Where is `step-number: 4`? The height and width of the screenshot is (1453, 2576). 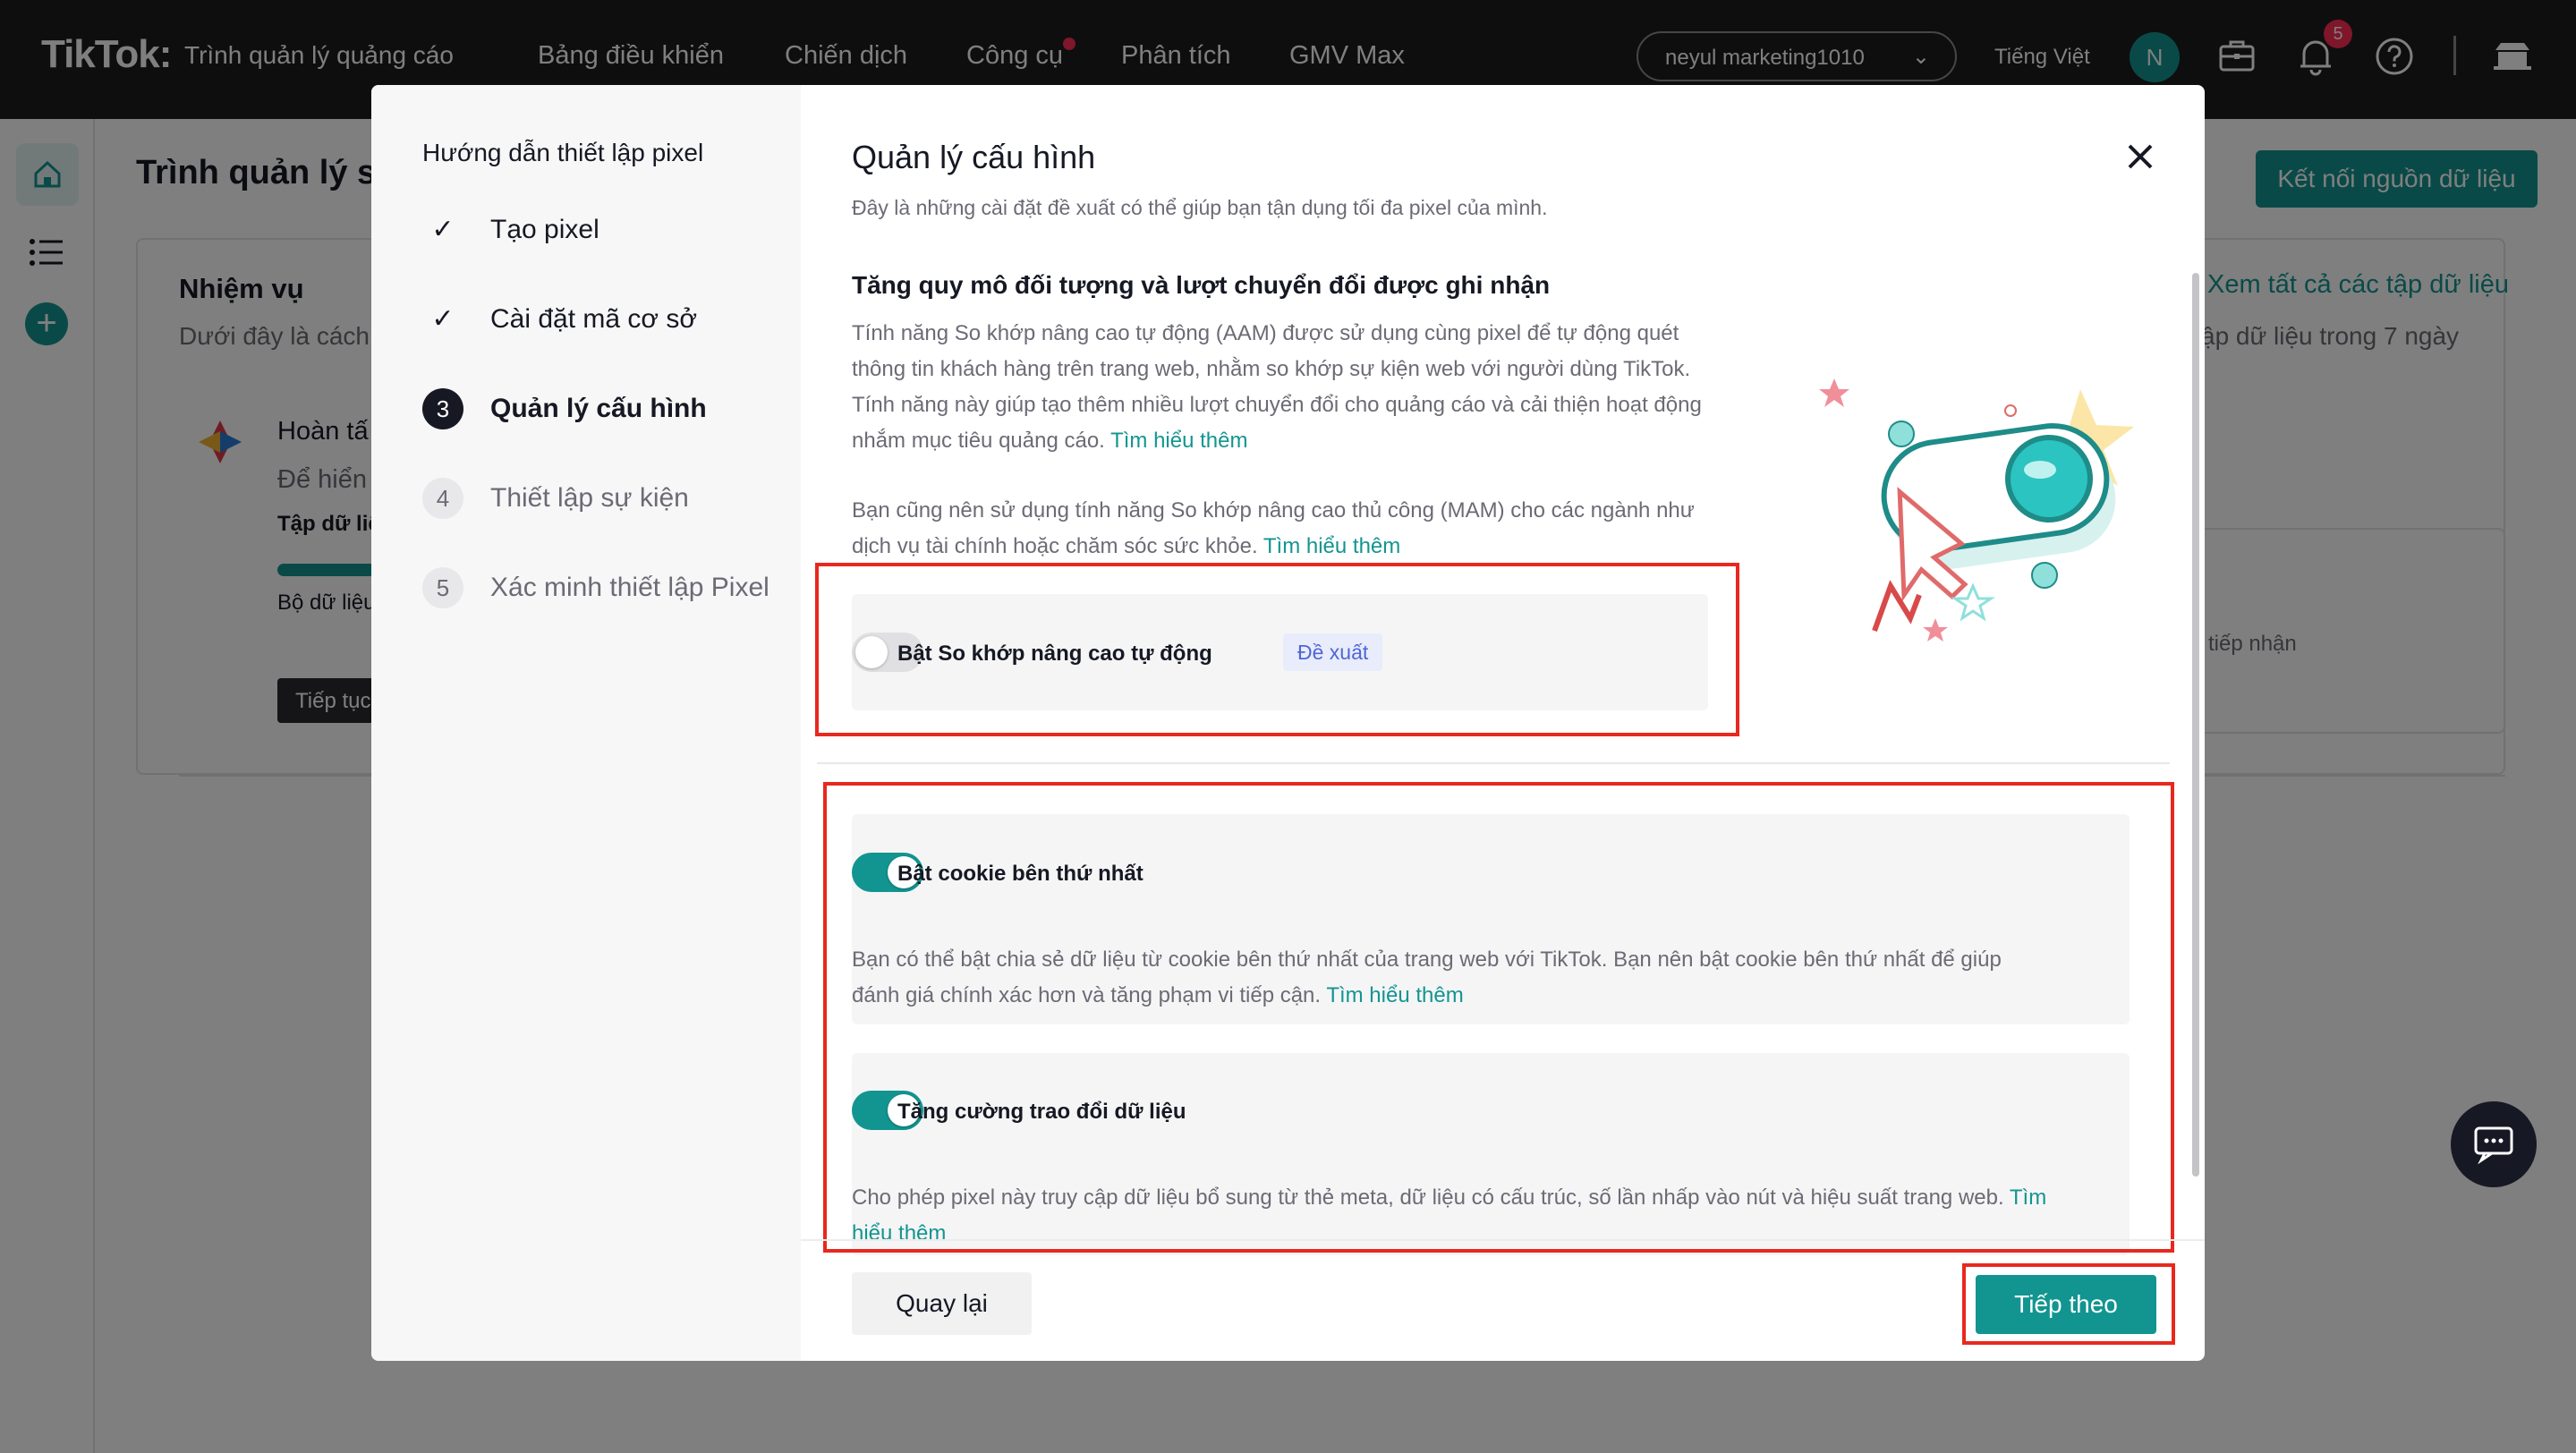
step-number: 4 is located at coordinates (442, 498).